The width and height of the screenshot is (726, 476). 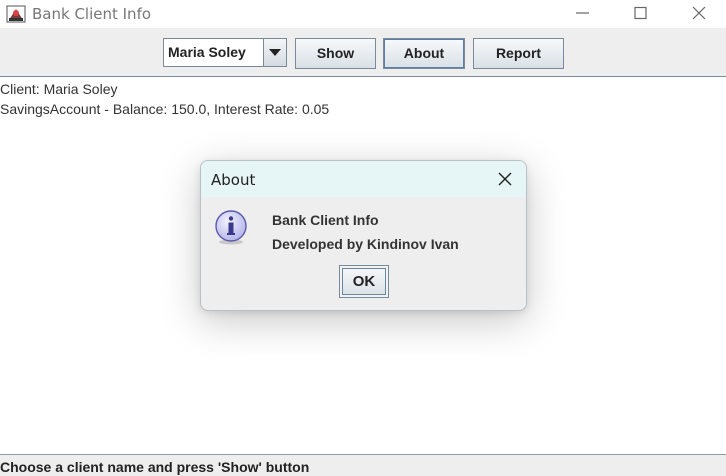 I want to click on dialog-app-name: Bank Client Info, so click(x=325, y=220).